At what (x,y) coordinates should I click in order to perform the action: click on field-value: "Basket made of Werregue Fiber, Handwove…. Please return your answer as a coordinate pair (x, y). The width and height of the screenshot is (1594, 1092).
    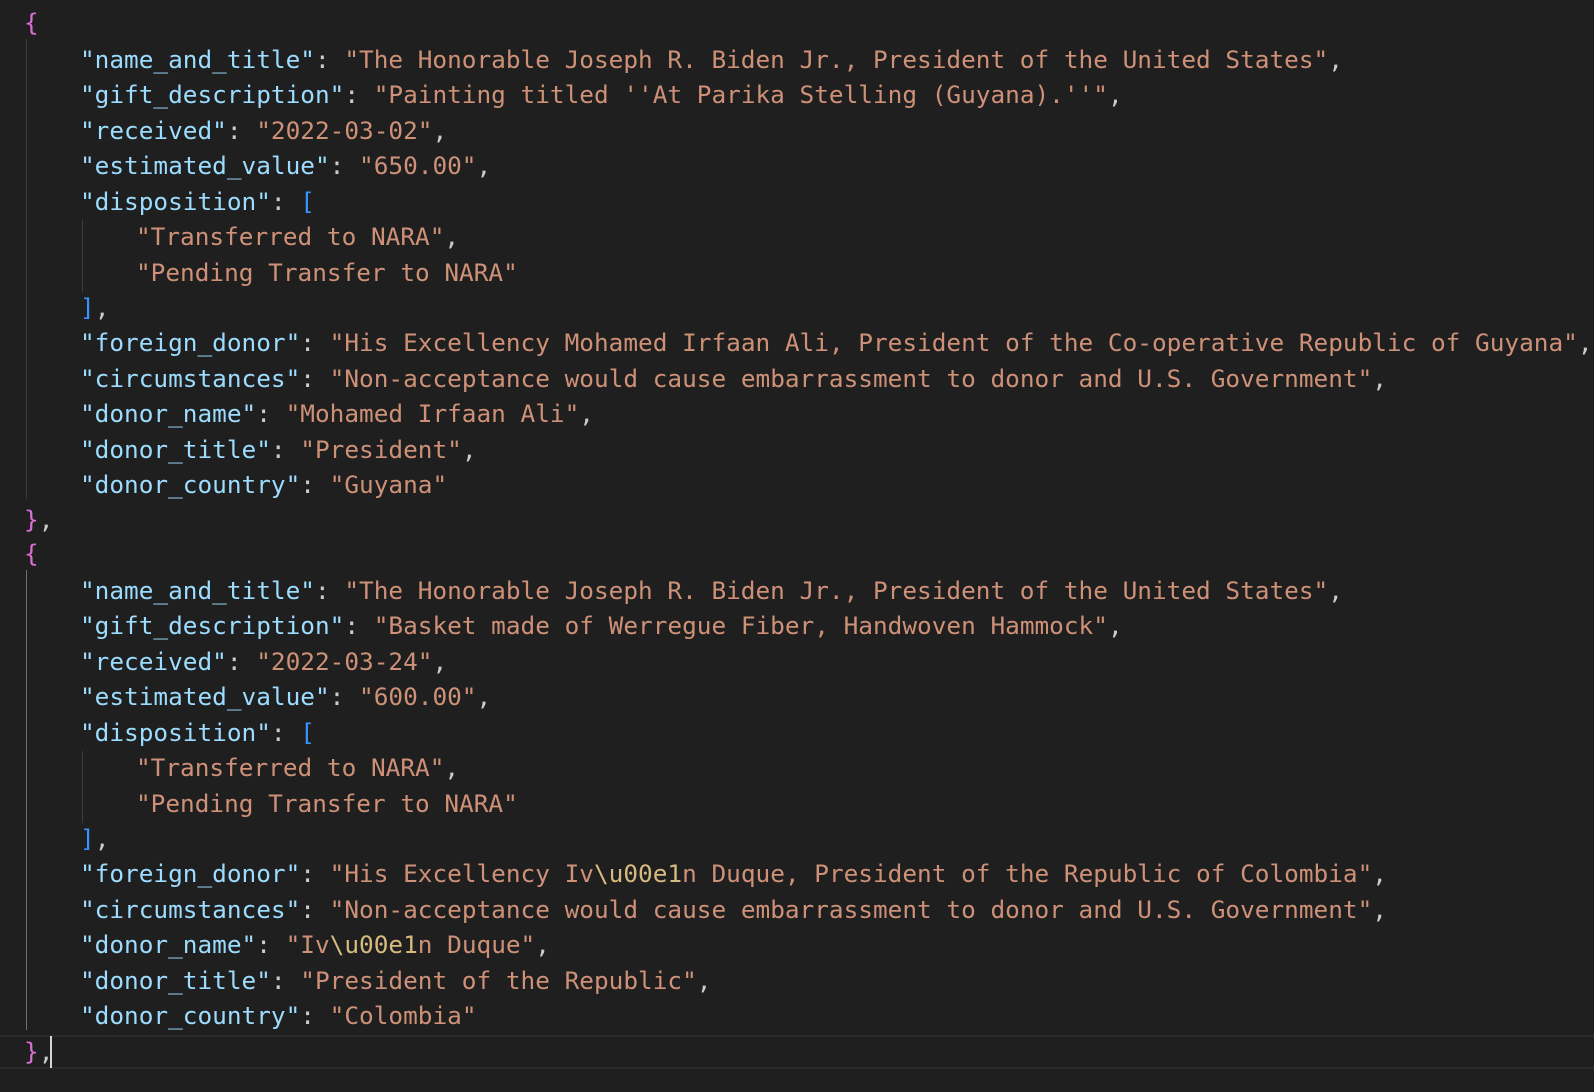
    Looking at the image, I should click on (740, 625).